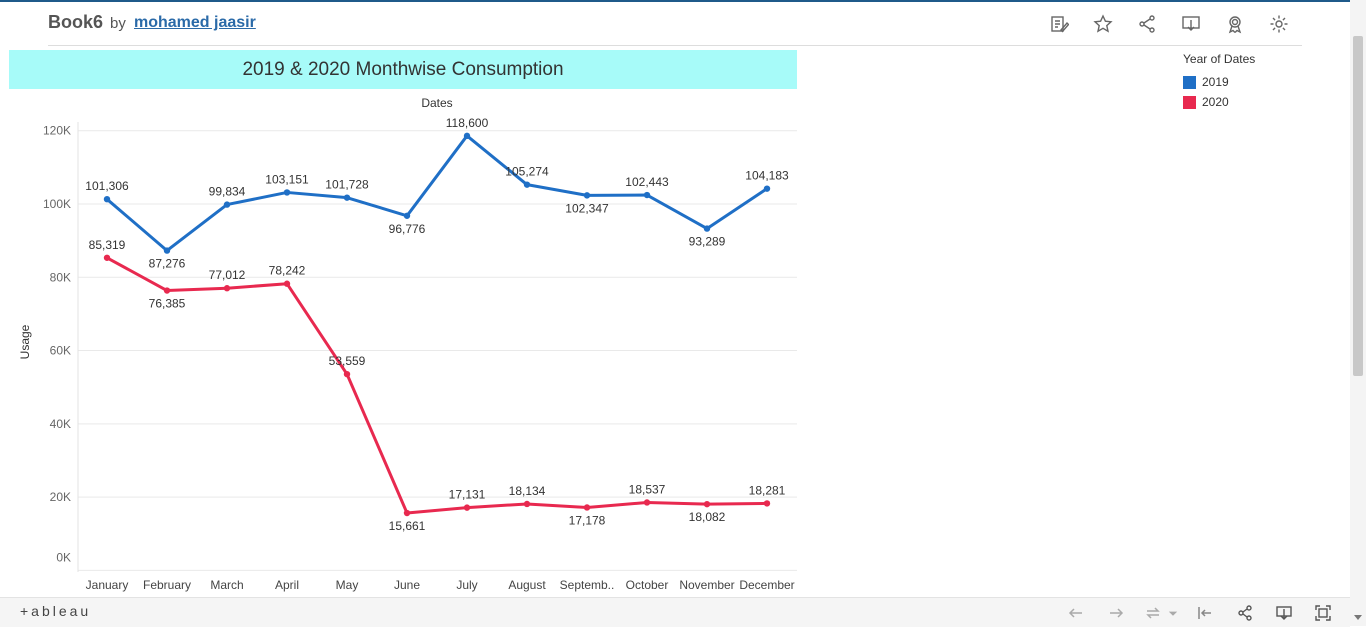  What do you see at coordinates (1173, 613) in the screenshot?
I see `revert-dropdown-icon` at bounding box center [1173, 613].